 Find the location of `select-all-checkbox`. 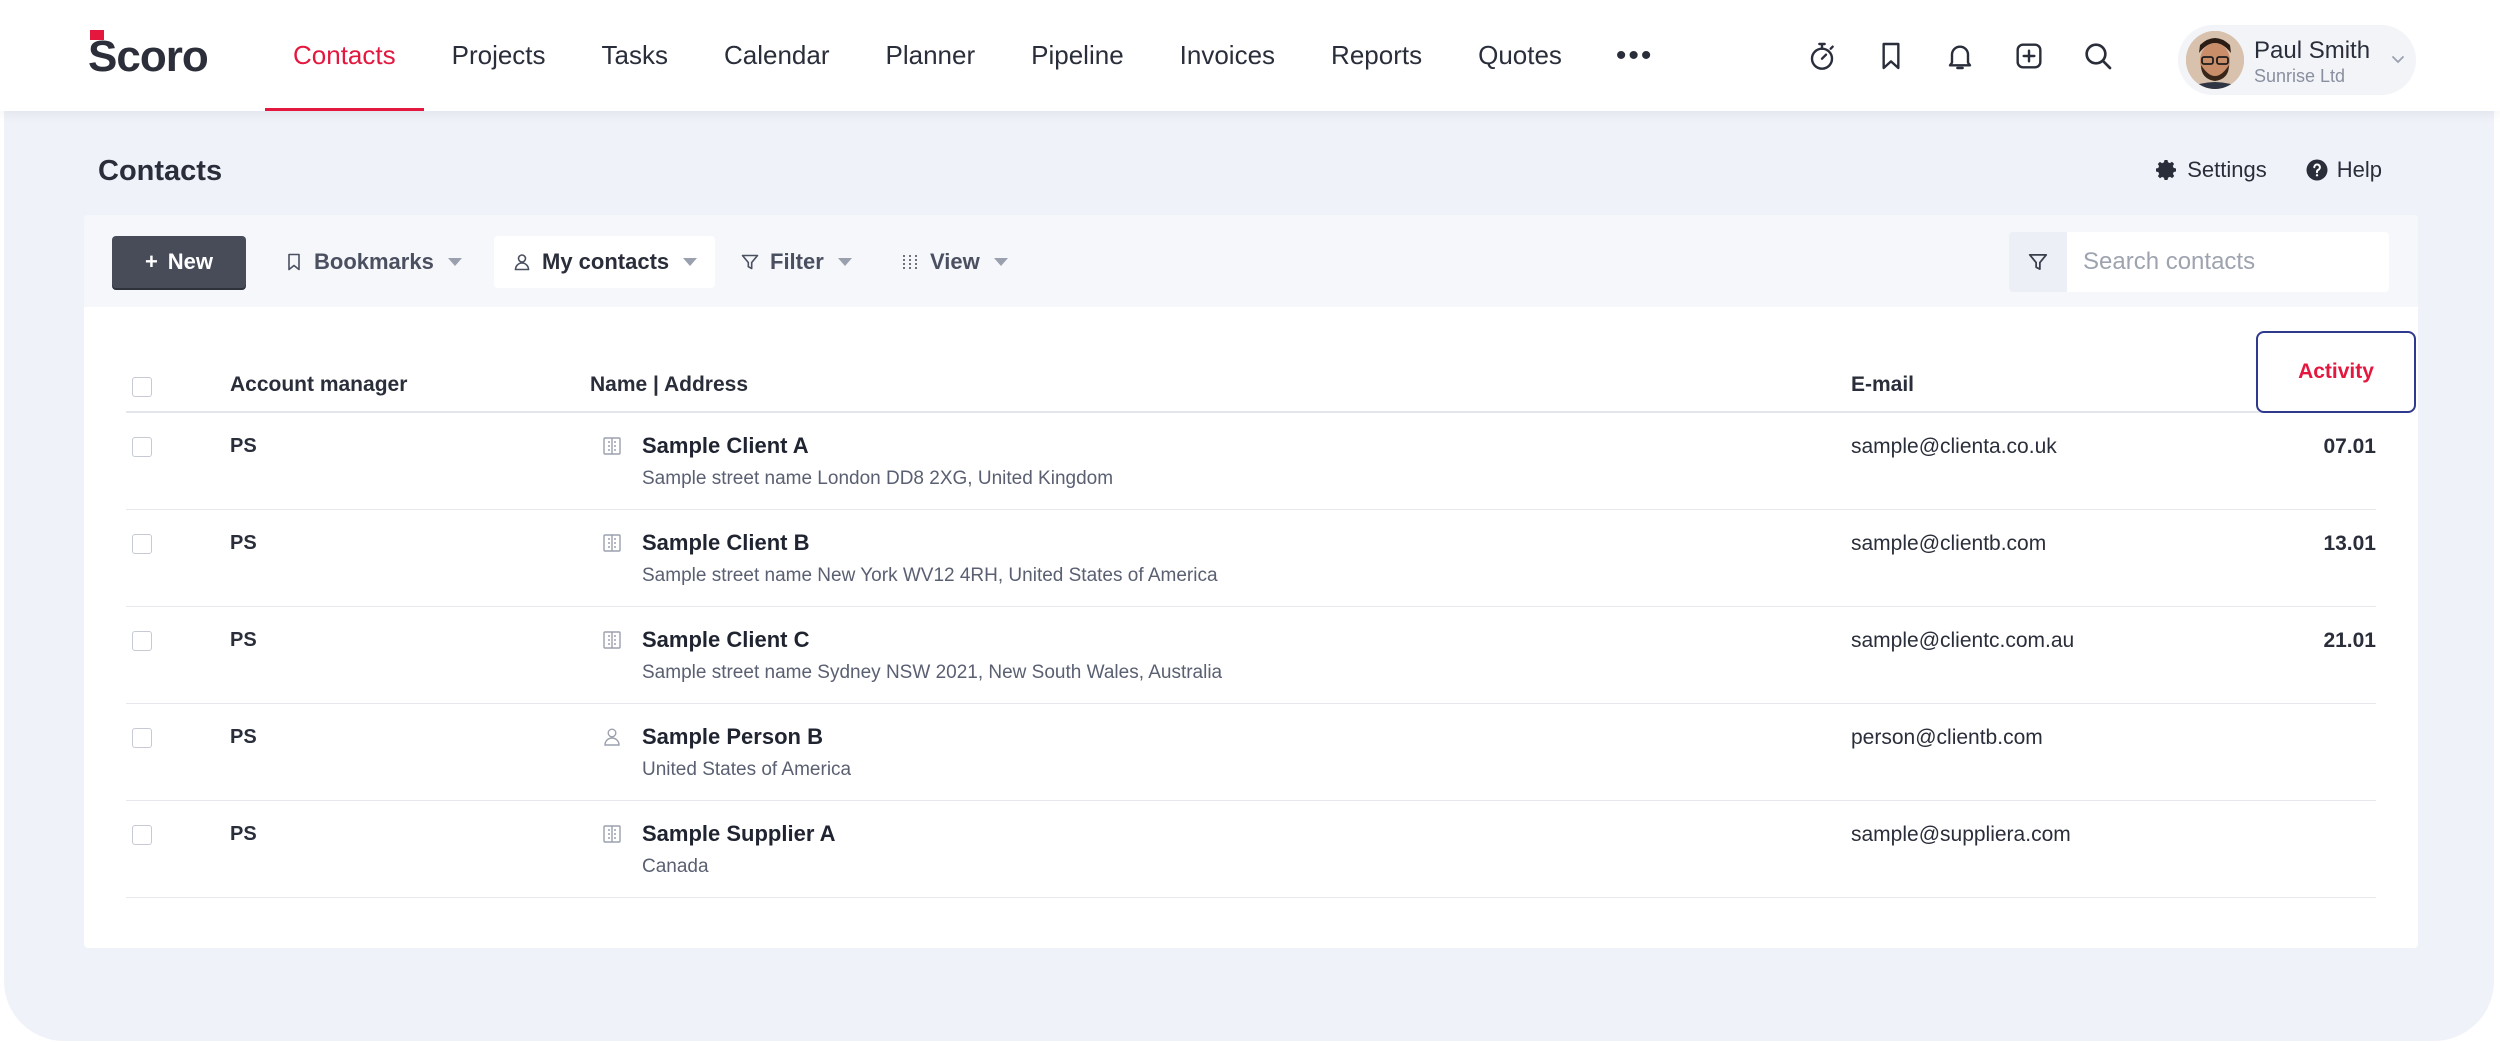

select-all-checkbox is located at coordinates (142, 387).